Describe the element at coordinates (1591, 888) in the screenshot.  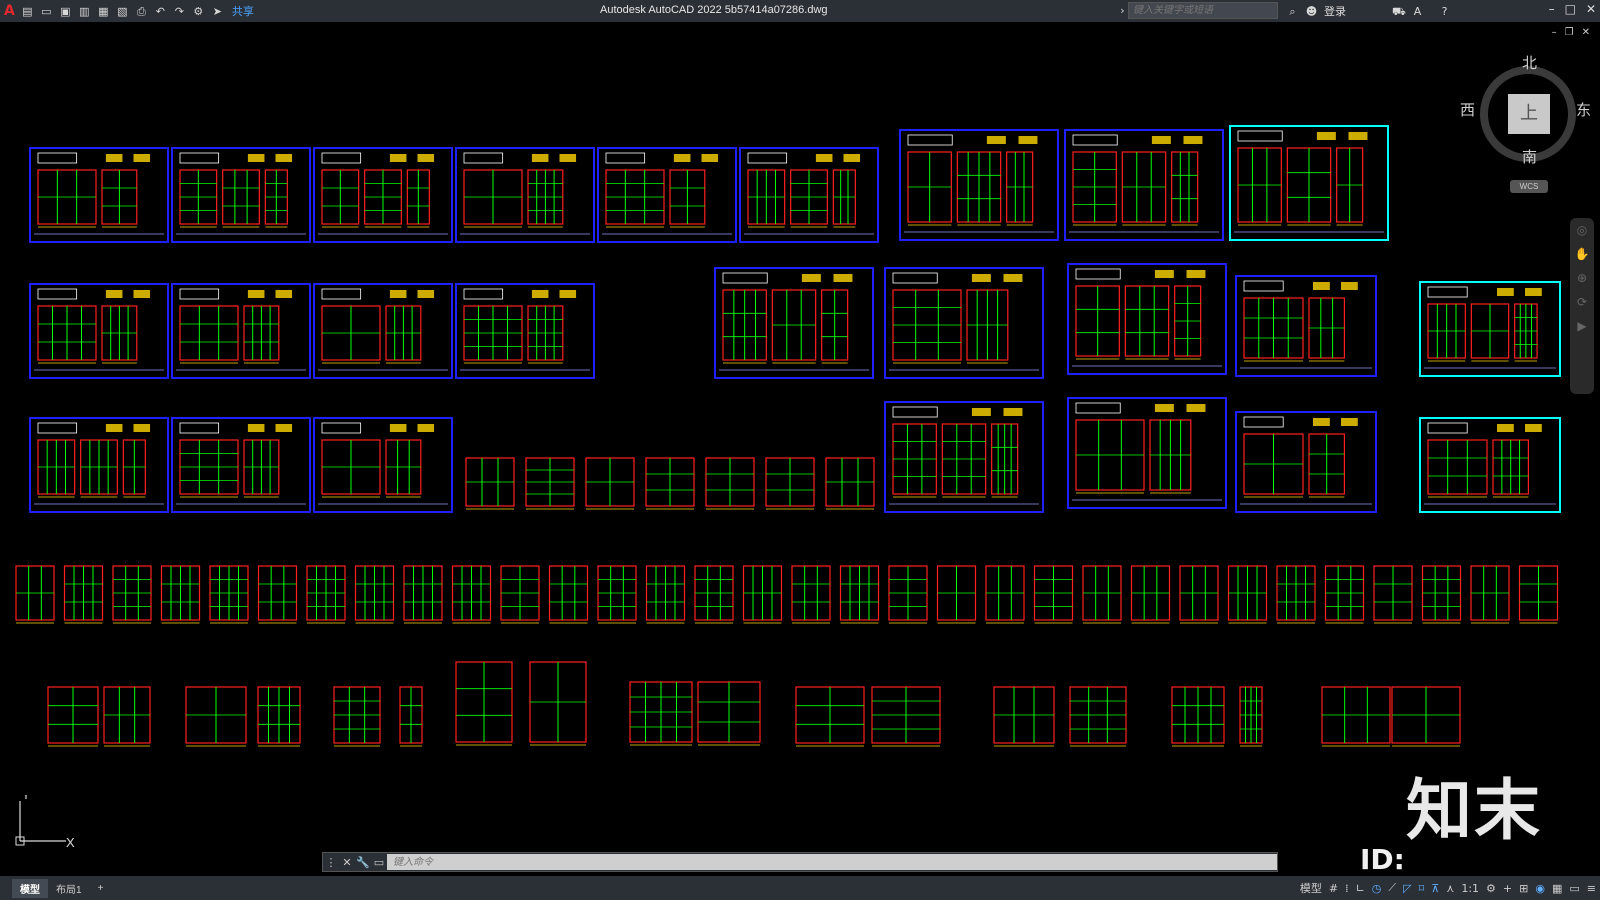
I see `customization-icon: ≡` at that location.